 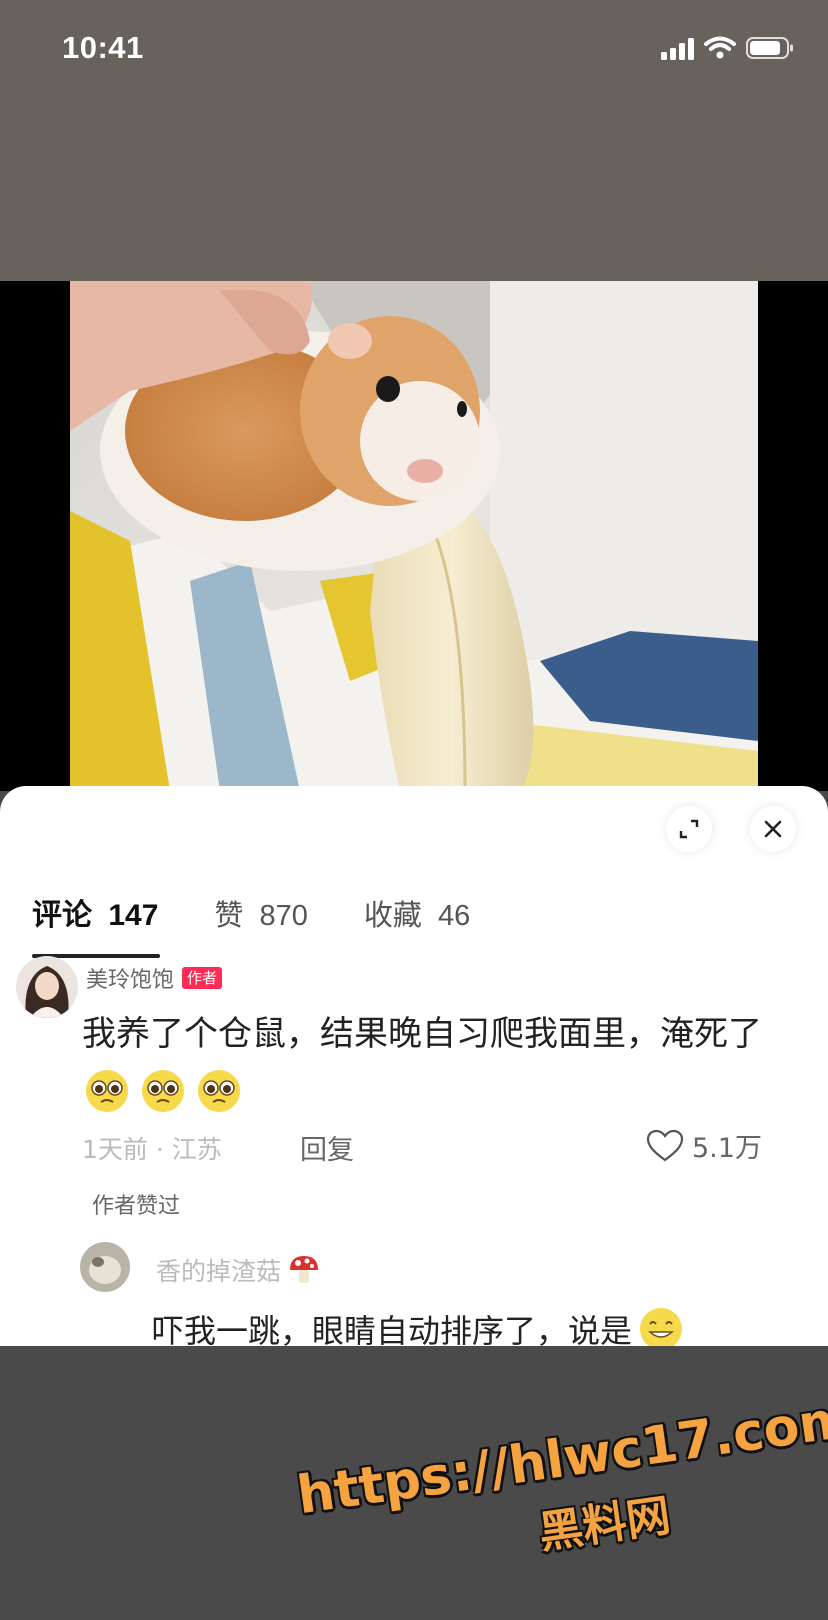 What do you see at coordinates (218, 1270) in the screenshot?
I see `username: 香的掉渣菇` at bounding box center [218, 1270].